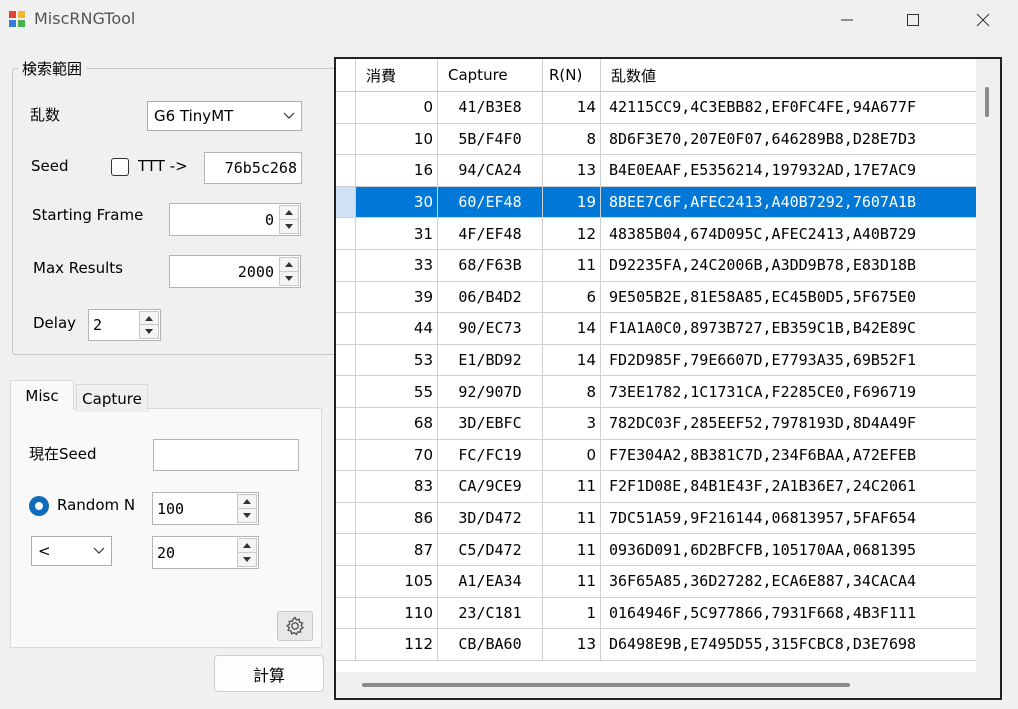 The width and height of the screenshot is (1018, 709). What do you see at coordinates (788, 328) in the screenshot?
I see `cell-random-values: F1A1A0C0,8973B727,EB359C1B,B42E89C` at bounding box center [788, 328].